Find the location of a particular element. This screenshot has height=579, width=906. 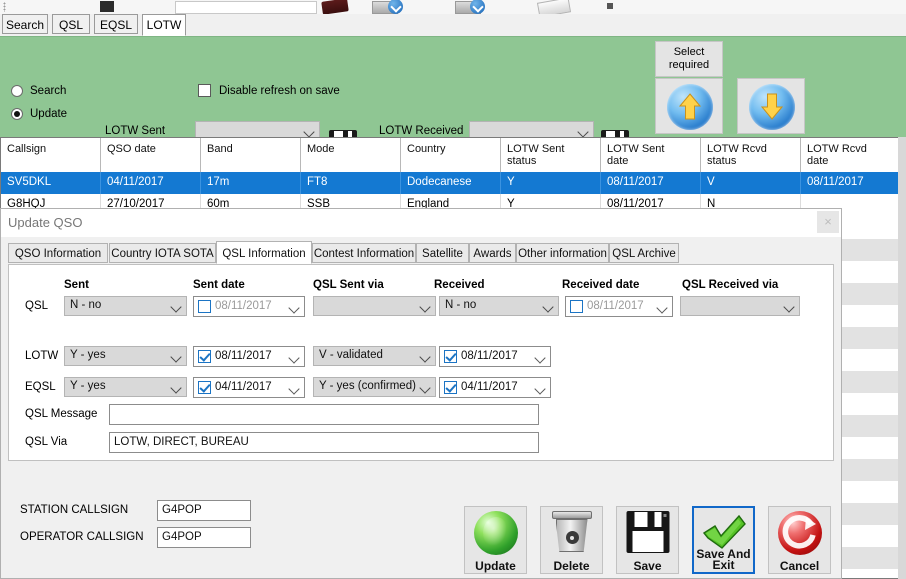

dialog-title: Update QSO is located at coordinates (45, 222).